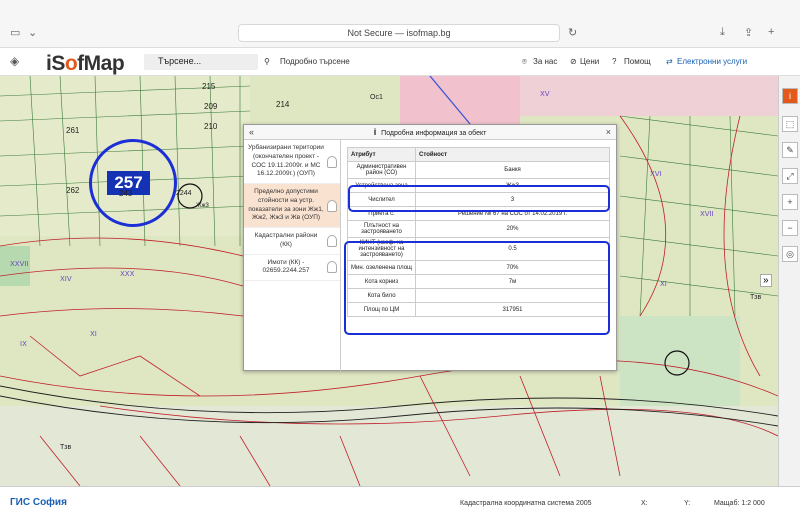  Describe the element at coordinates (790, 150) in the screenshot. I see `measure-icon: ✎` at that location.